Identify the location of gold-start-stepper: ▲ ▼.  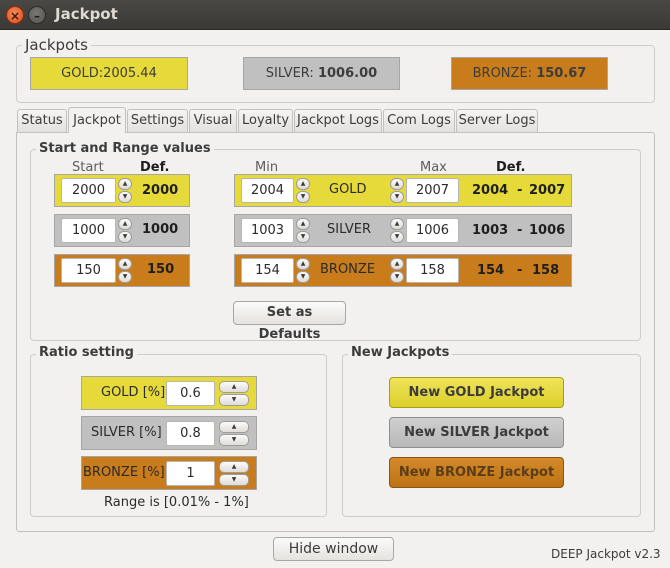
(125, 190).